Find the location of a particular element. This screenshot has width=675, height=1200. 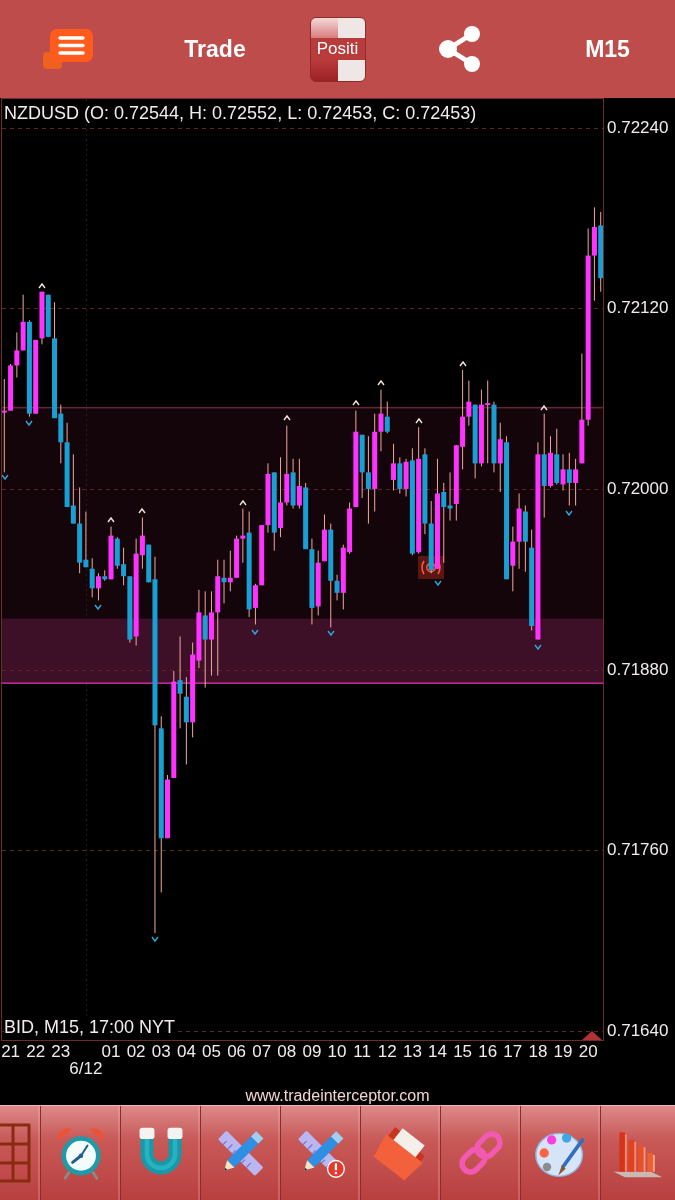

time-axis-label: 13 is located at coordinates (412, 1051).